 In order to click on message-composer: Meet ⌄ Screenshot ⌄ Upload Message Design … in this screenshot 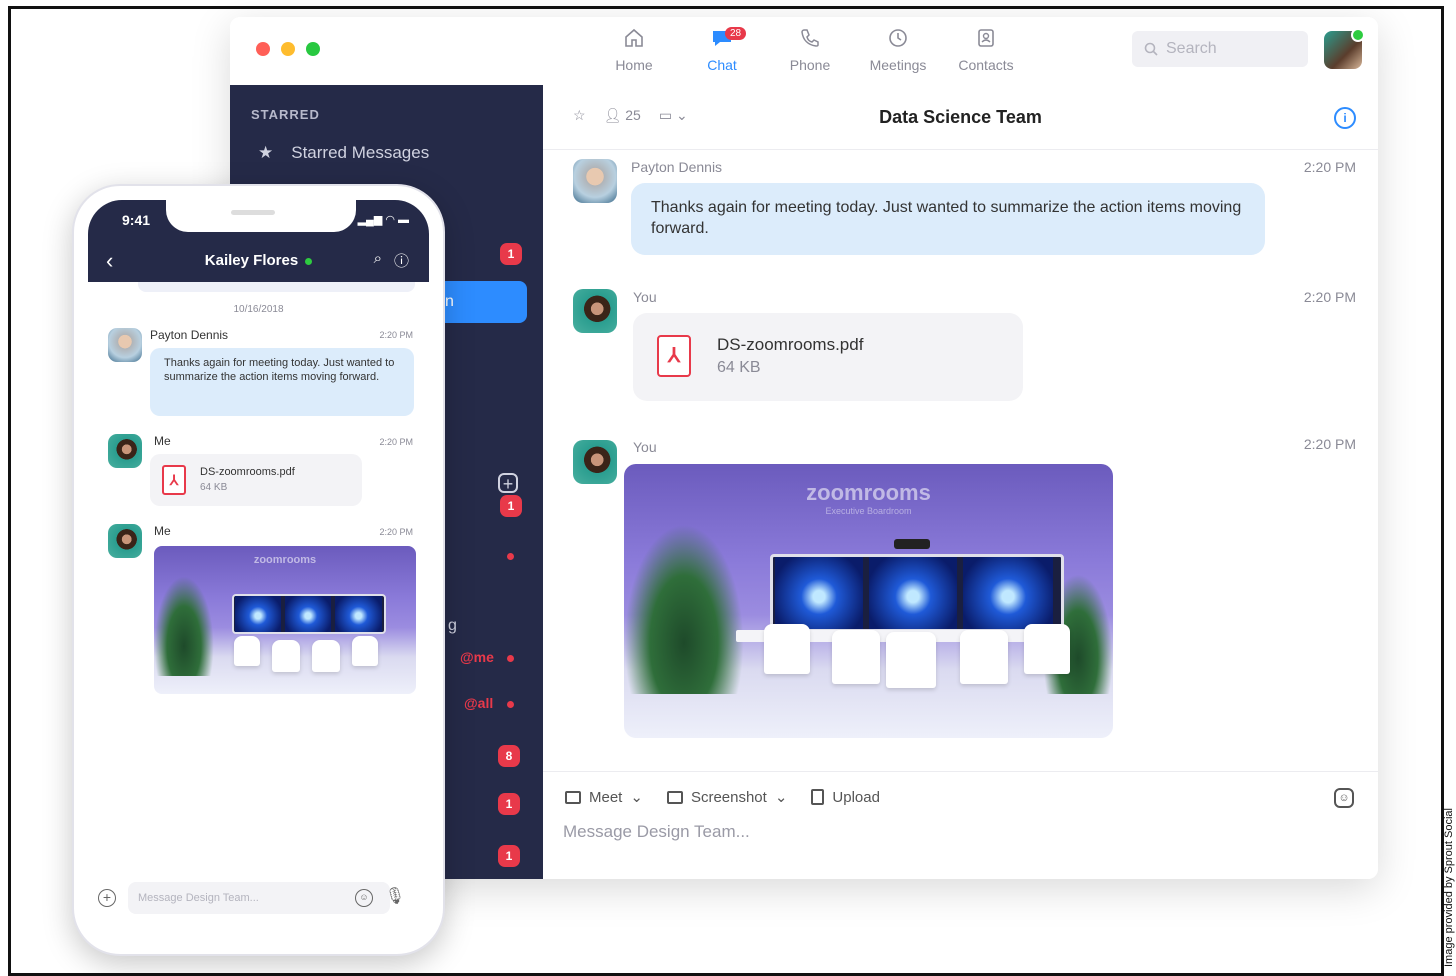, I will do `click(960, 825)`.